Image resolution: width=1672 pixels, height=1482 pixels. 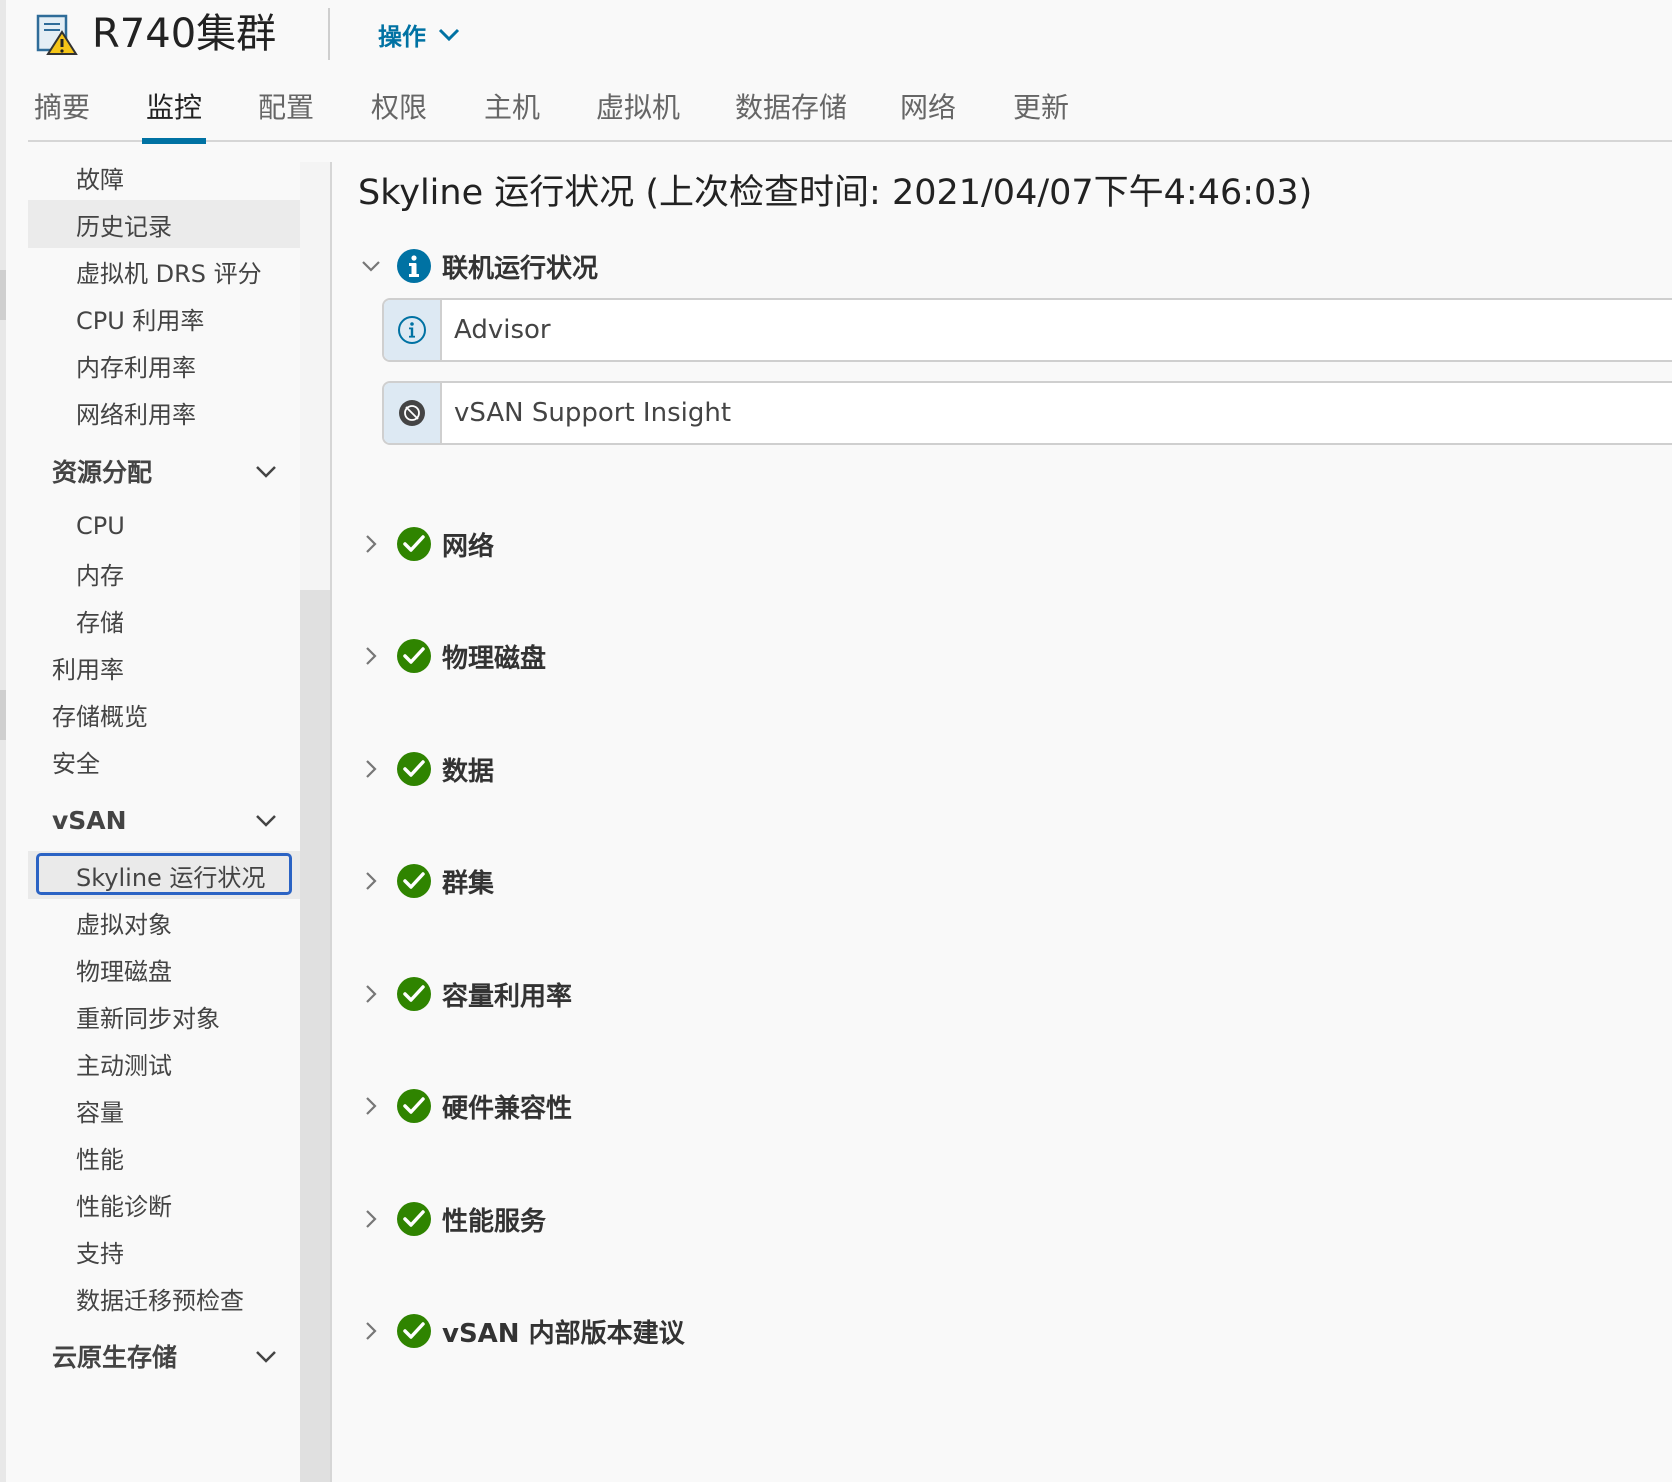 What do you see at coordinates (164, 1204) in the screenshot?
I see `nav-item-performance-diagnostics: 性能诊断` at bounding box center [164, 1204].